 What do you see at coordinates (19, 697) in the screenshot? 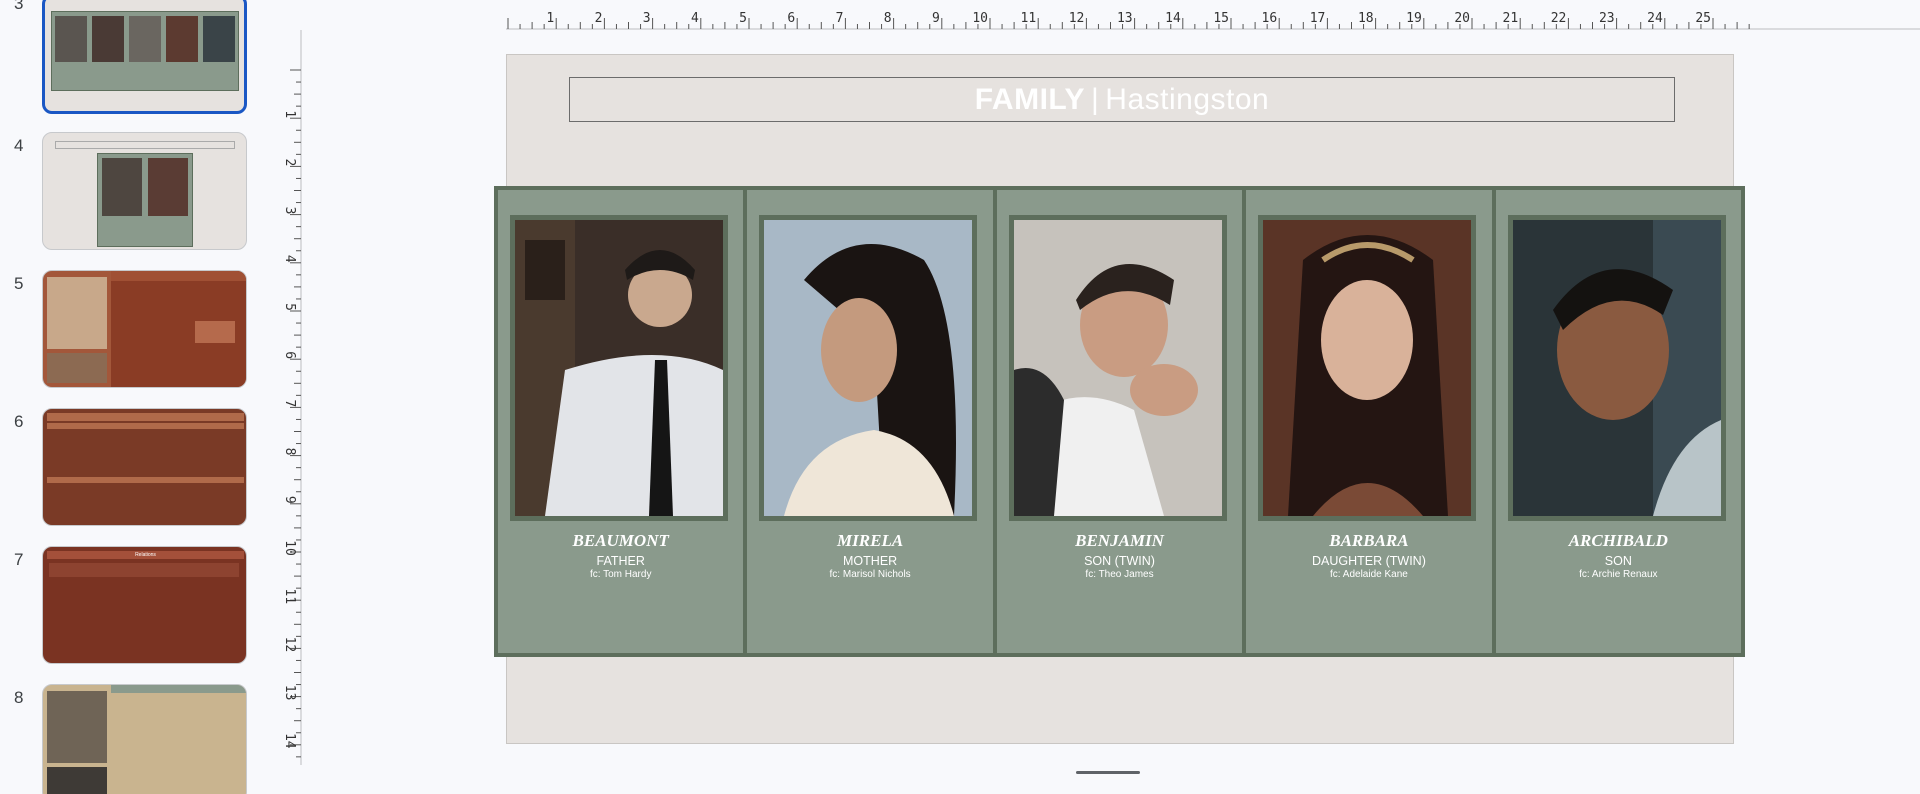
I see `slide-number: 8` at bounding box center [19, 697].